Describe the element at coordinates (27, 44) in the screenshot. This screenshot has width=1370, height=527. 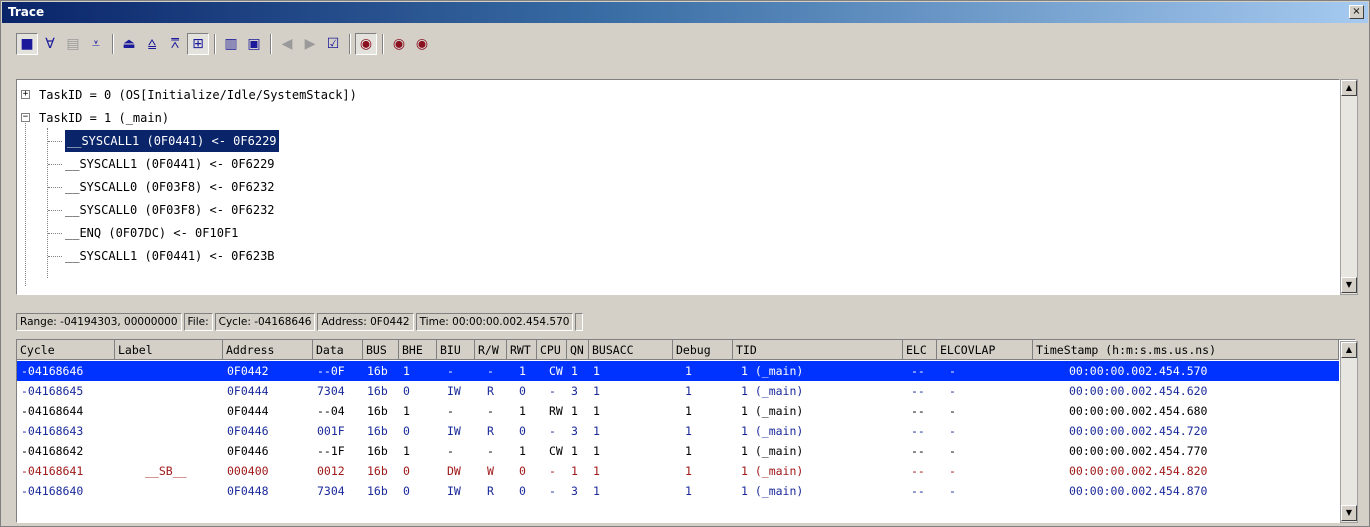
I see `display-mode-icon: ■` at that location.